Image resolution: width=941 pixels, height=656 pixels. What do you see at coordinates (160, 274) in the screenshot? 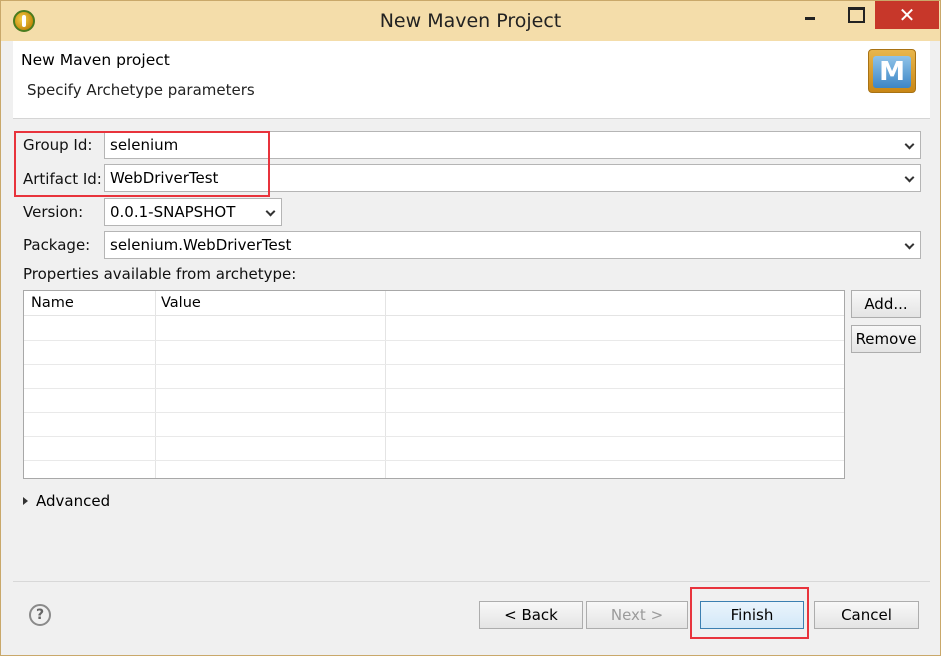
I see `properties-label: Properties available from archetype:` at bounding box center [160, 274].